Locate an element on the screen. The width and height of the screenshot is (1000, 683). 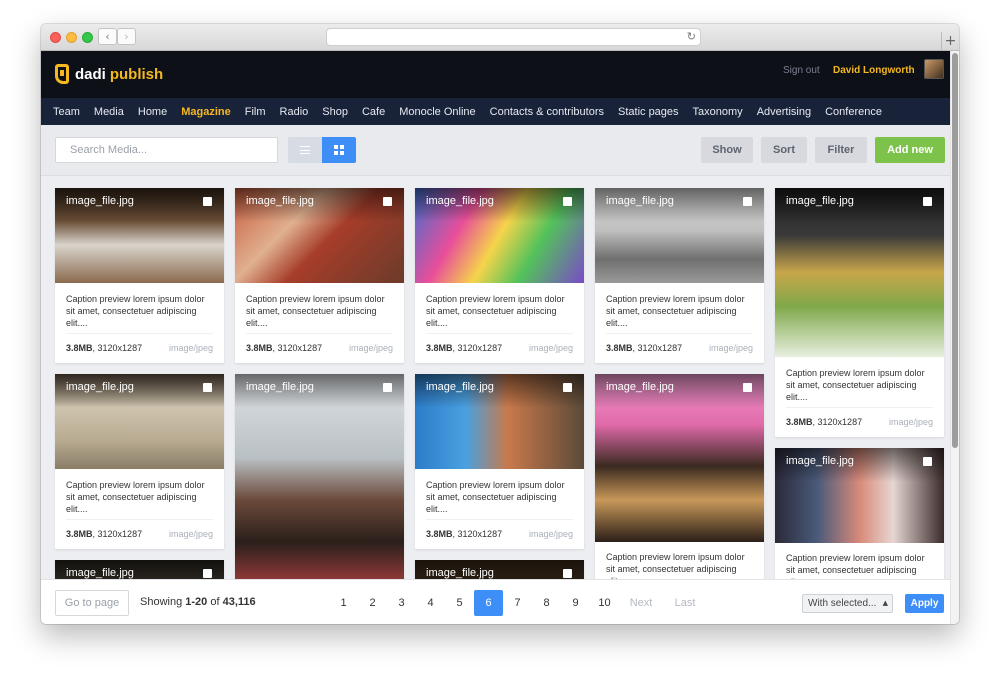
page-link: 4 is located at coordinates (430, 603).